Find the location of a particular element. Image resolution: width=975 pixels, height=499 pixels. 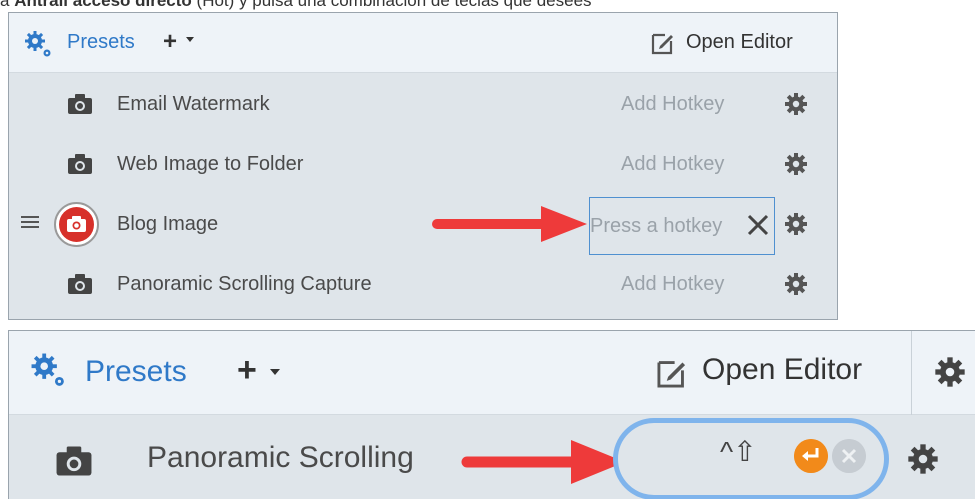

instruction-bold: Antrall acceso directo is located at coordinates (103, 5).